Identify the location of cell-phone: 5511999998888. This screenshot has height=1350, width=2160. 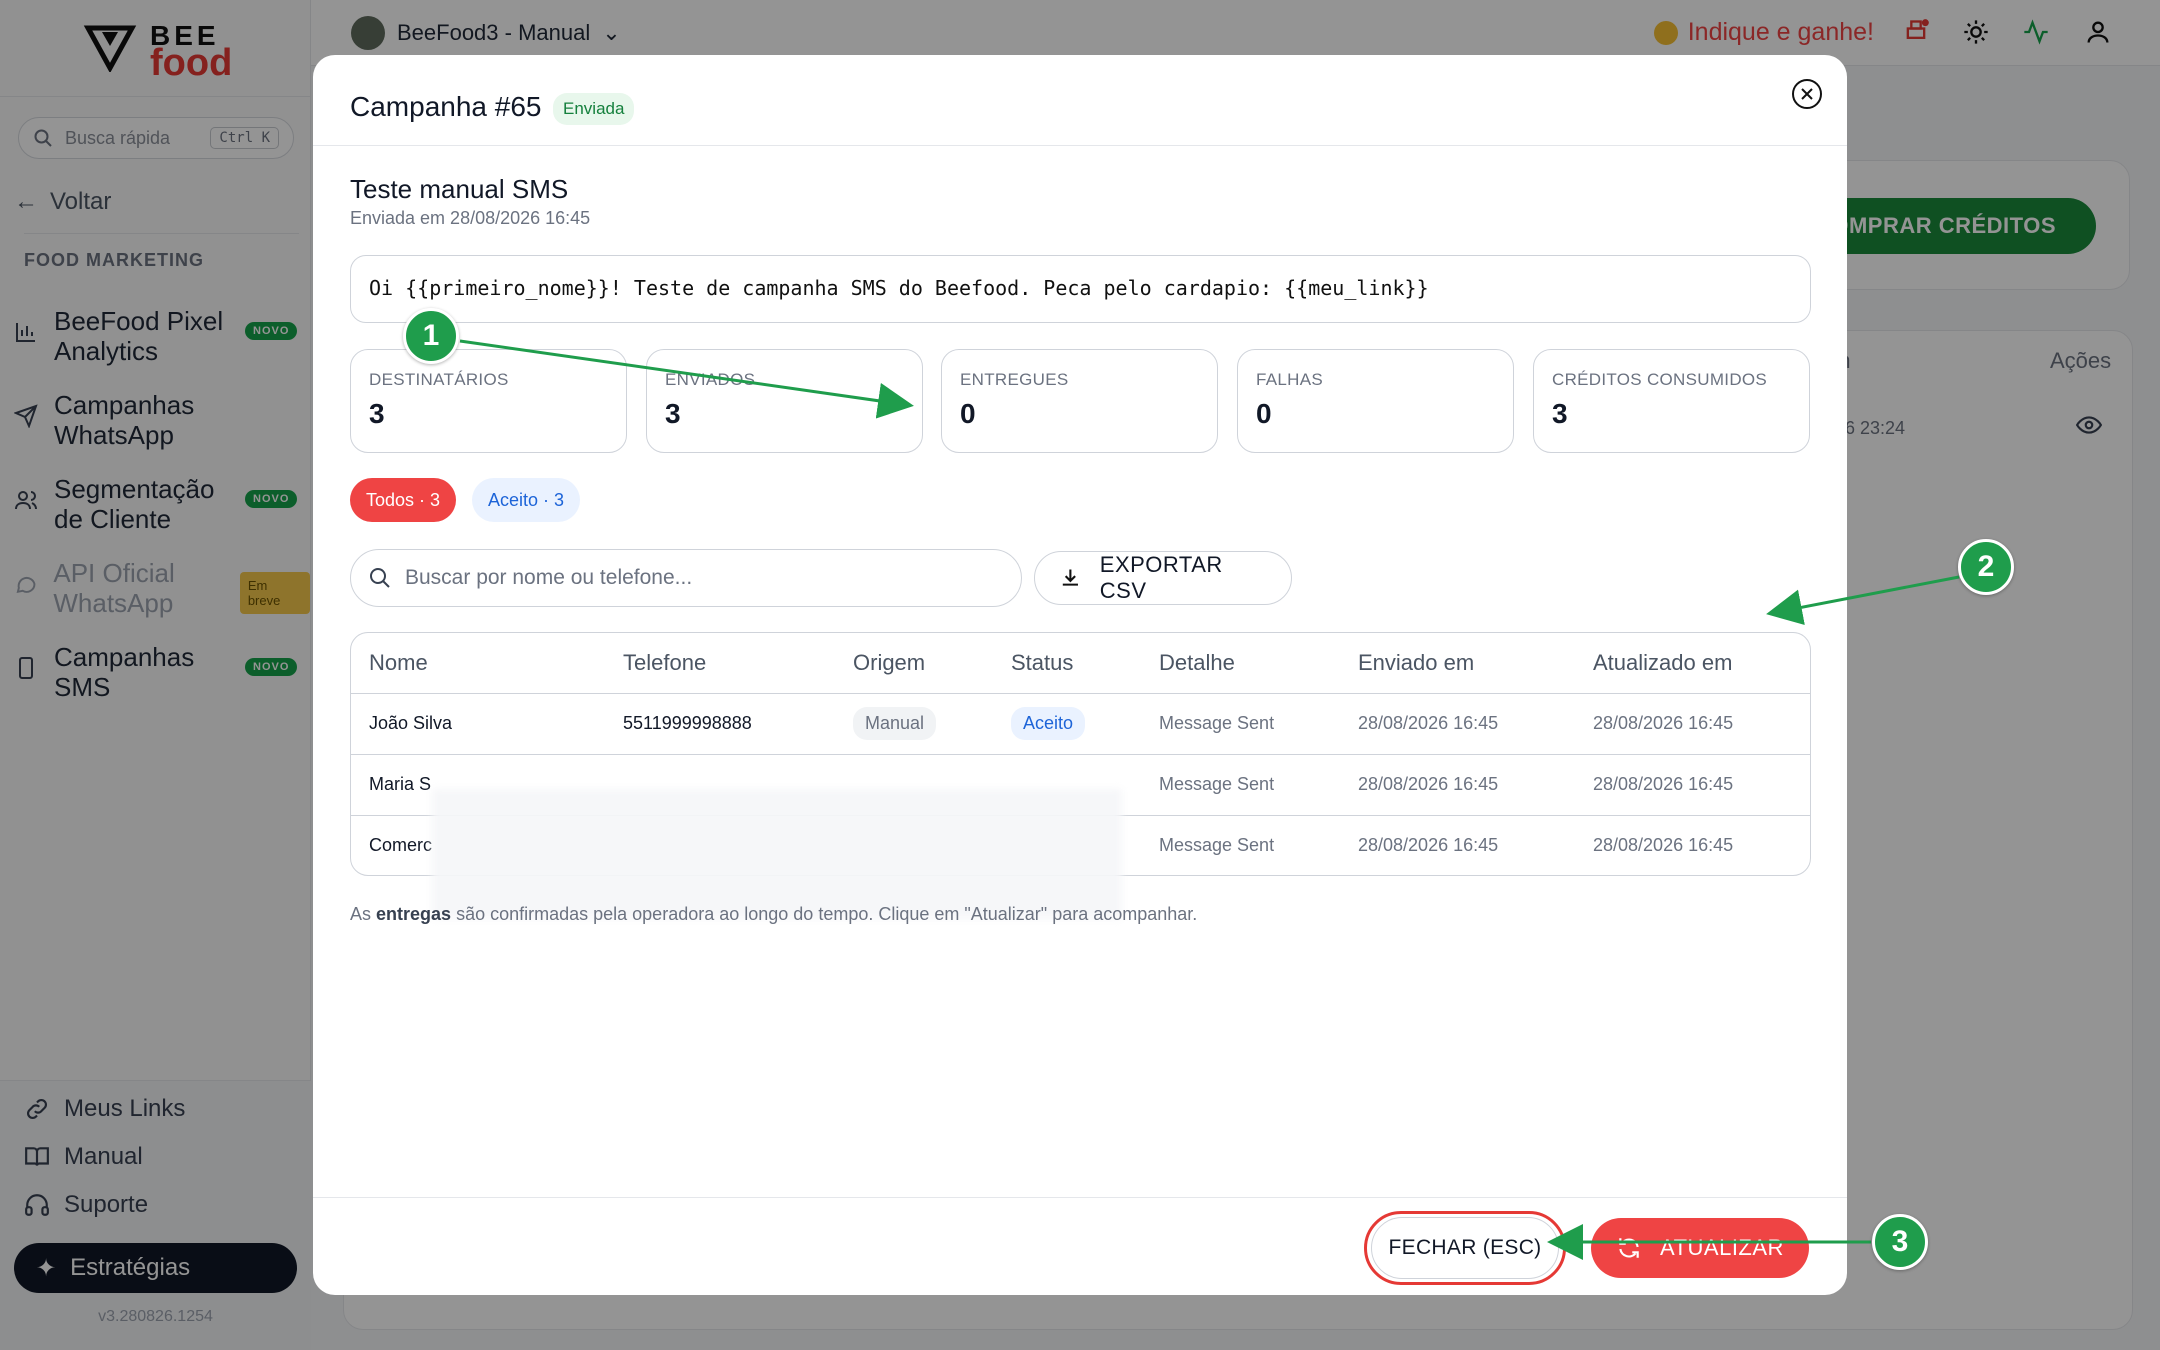
(720, 724).